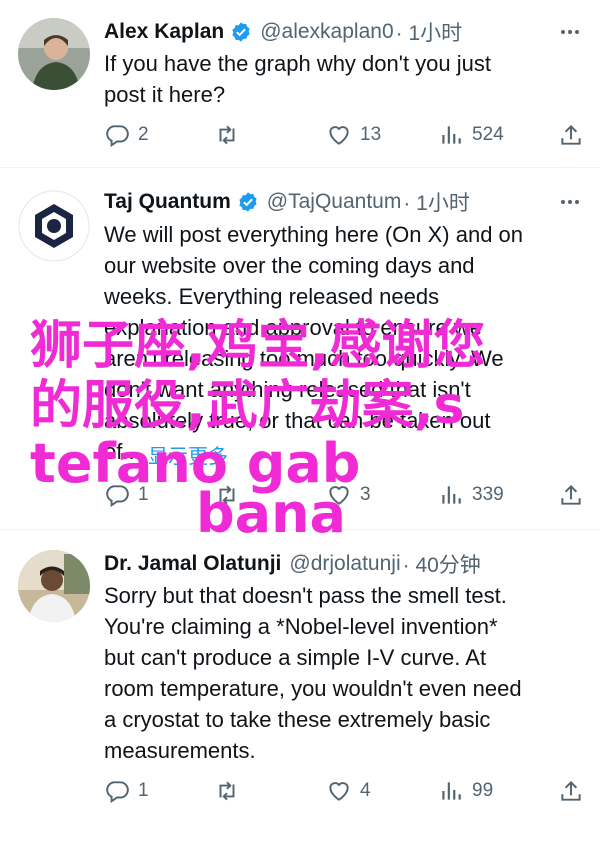  I want to click on reply-count: 2, so click(143, 134).